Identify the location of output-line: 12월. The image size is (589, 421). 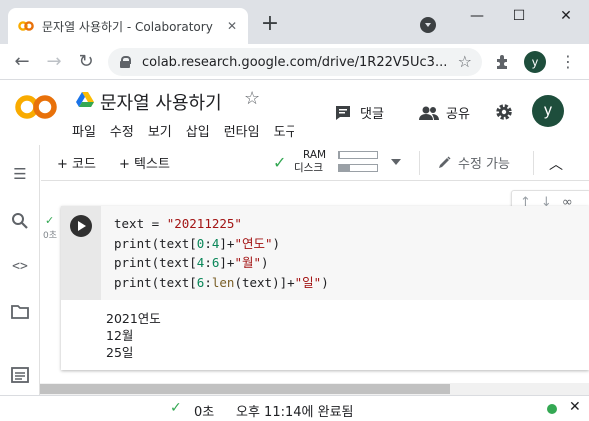
(120, 335).